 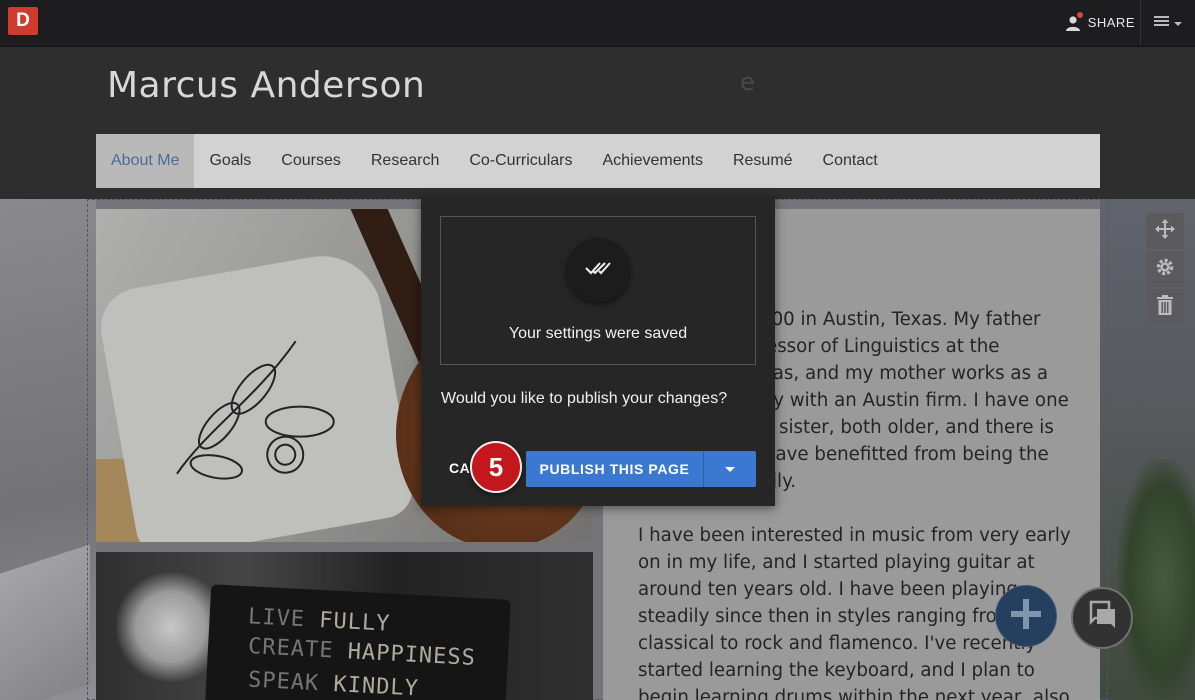 What do you see at coordinates (145, 161) in the screenshot?
I see `nav-item-about-me: About Me` at bounding box center [145, 161].